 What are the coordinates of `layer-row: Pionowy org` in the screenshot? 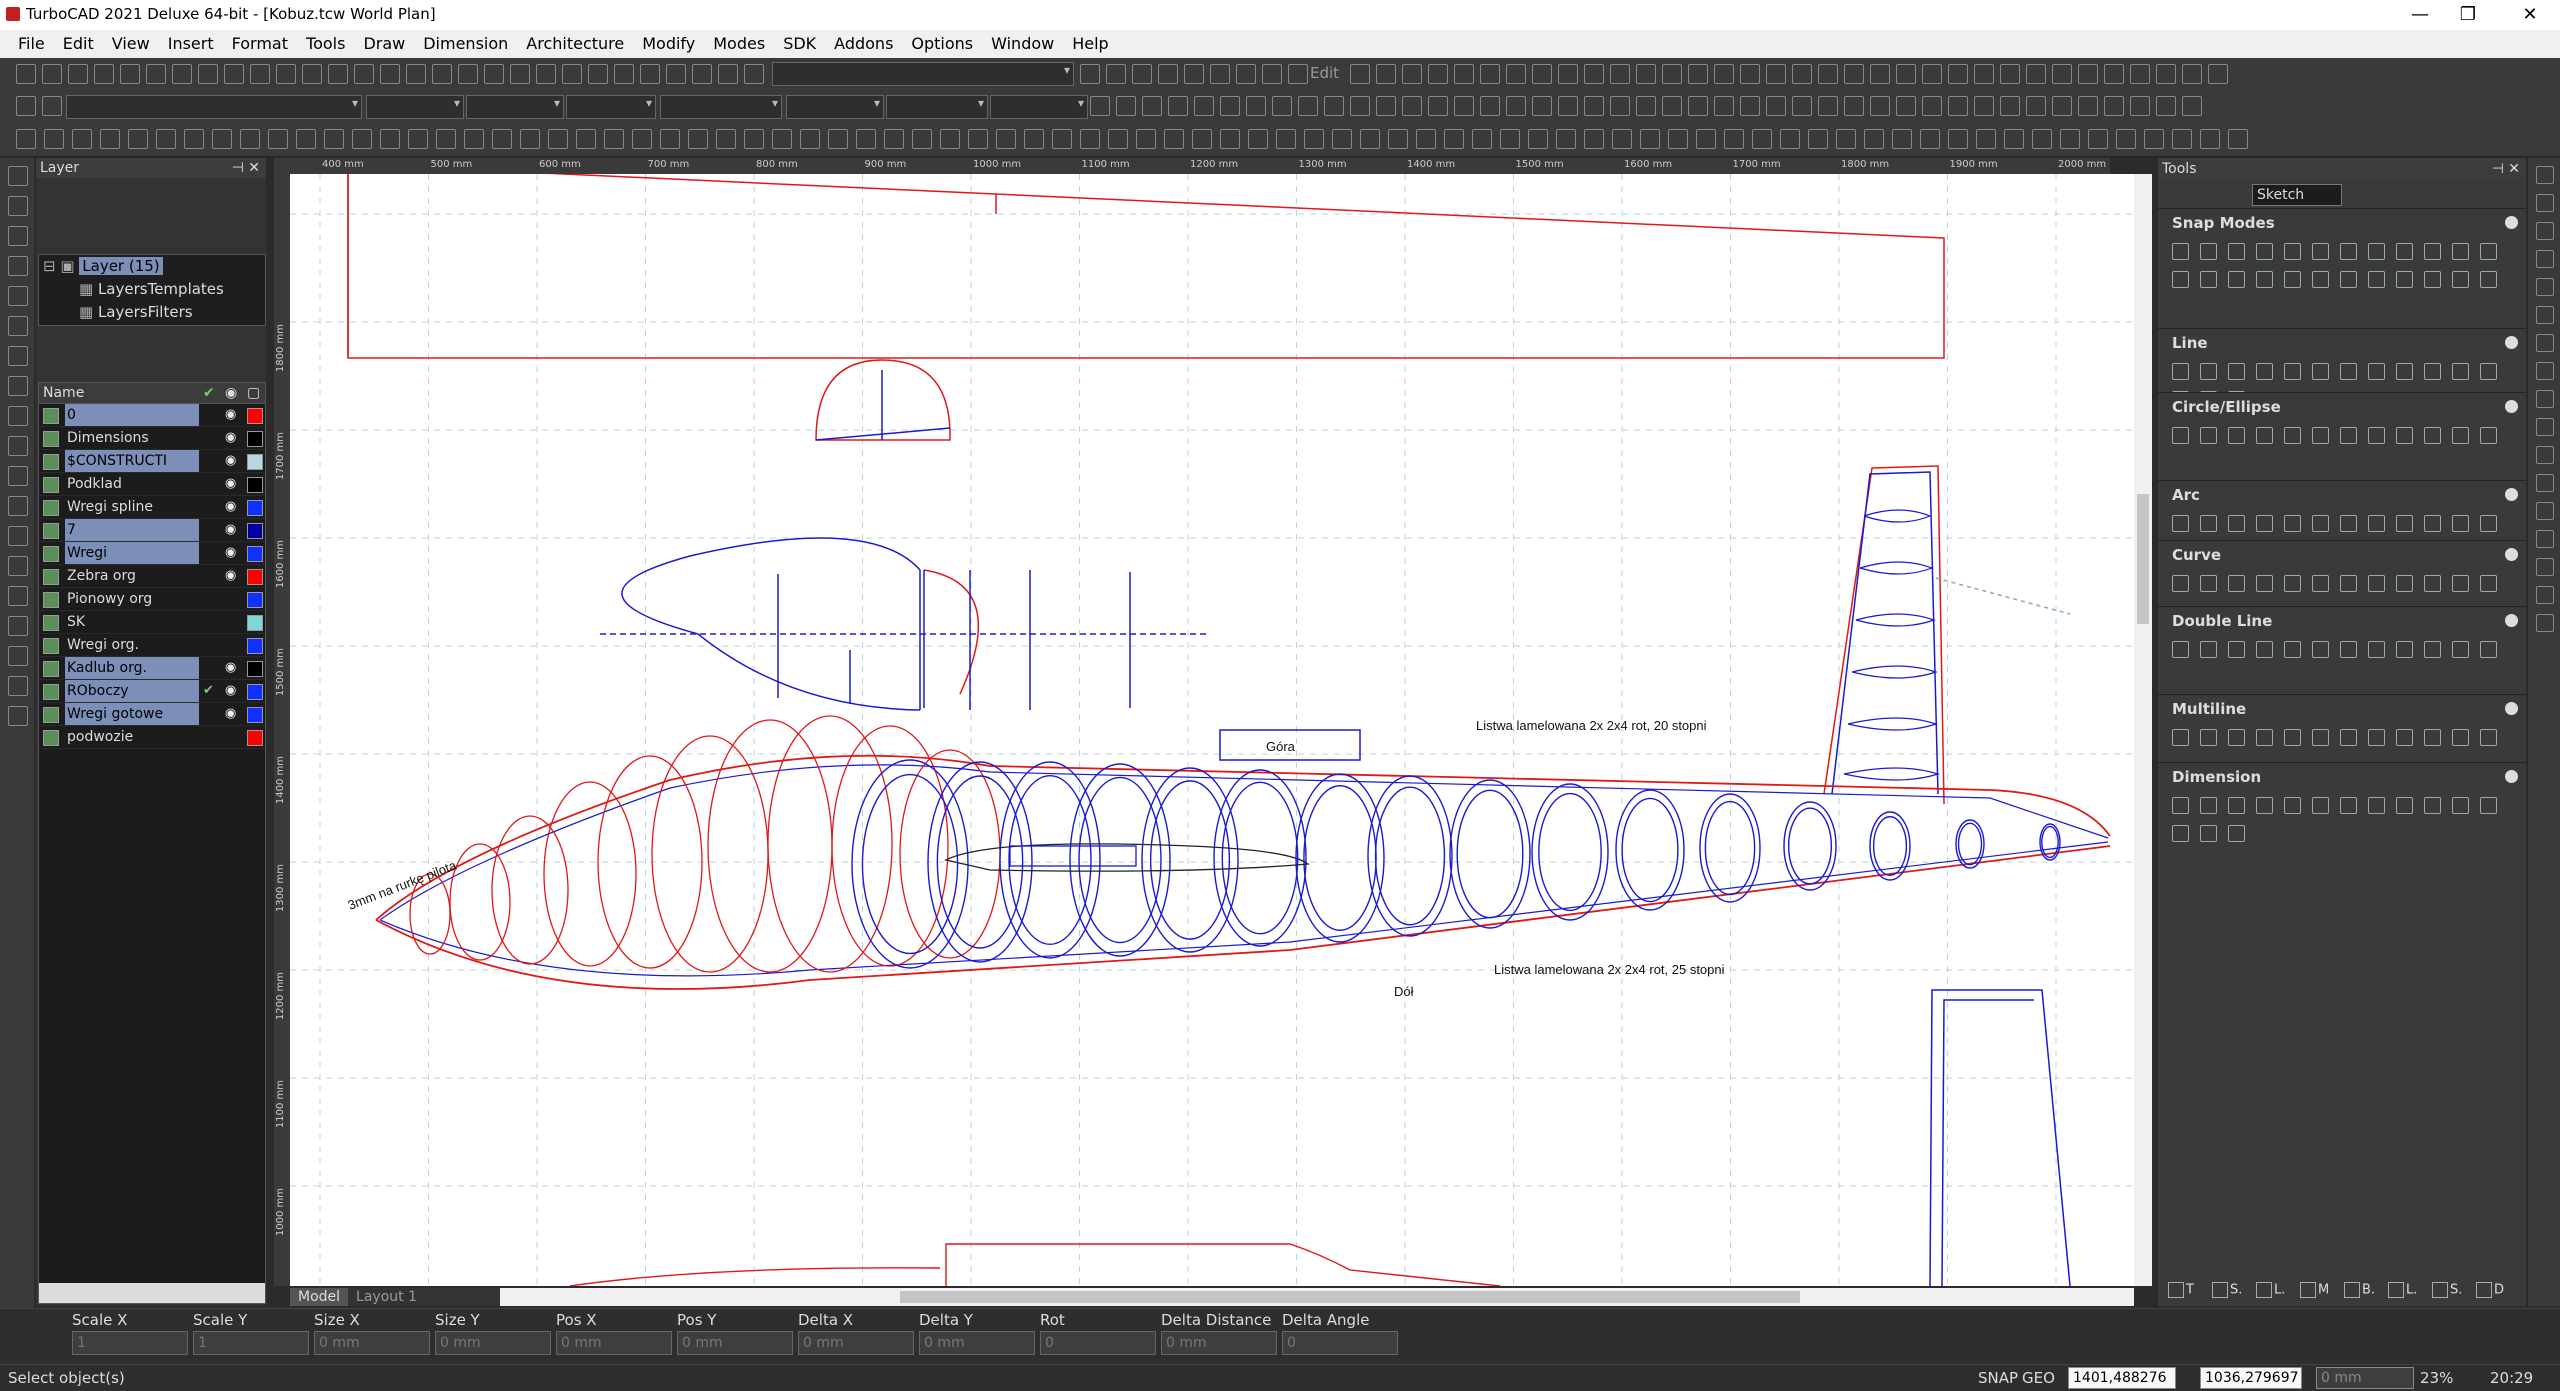 It's located at (152, 599).